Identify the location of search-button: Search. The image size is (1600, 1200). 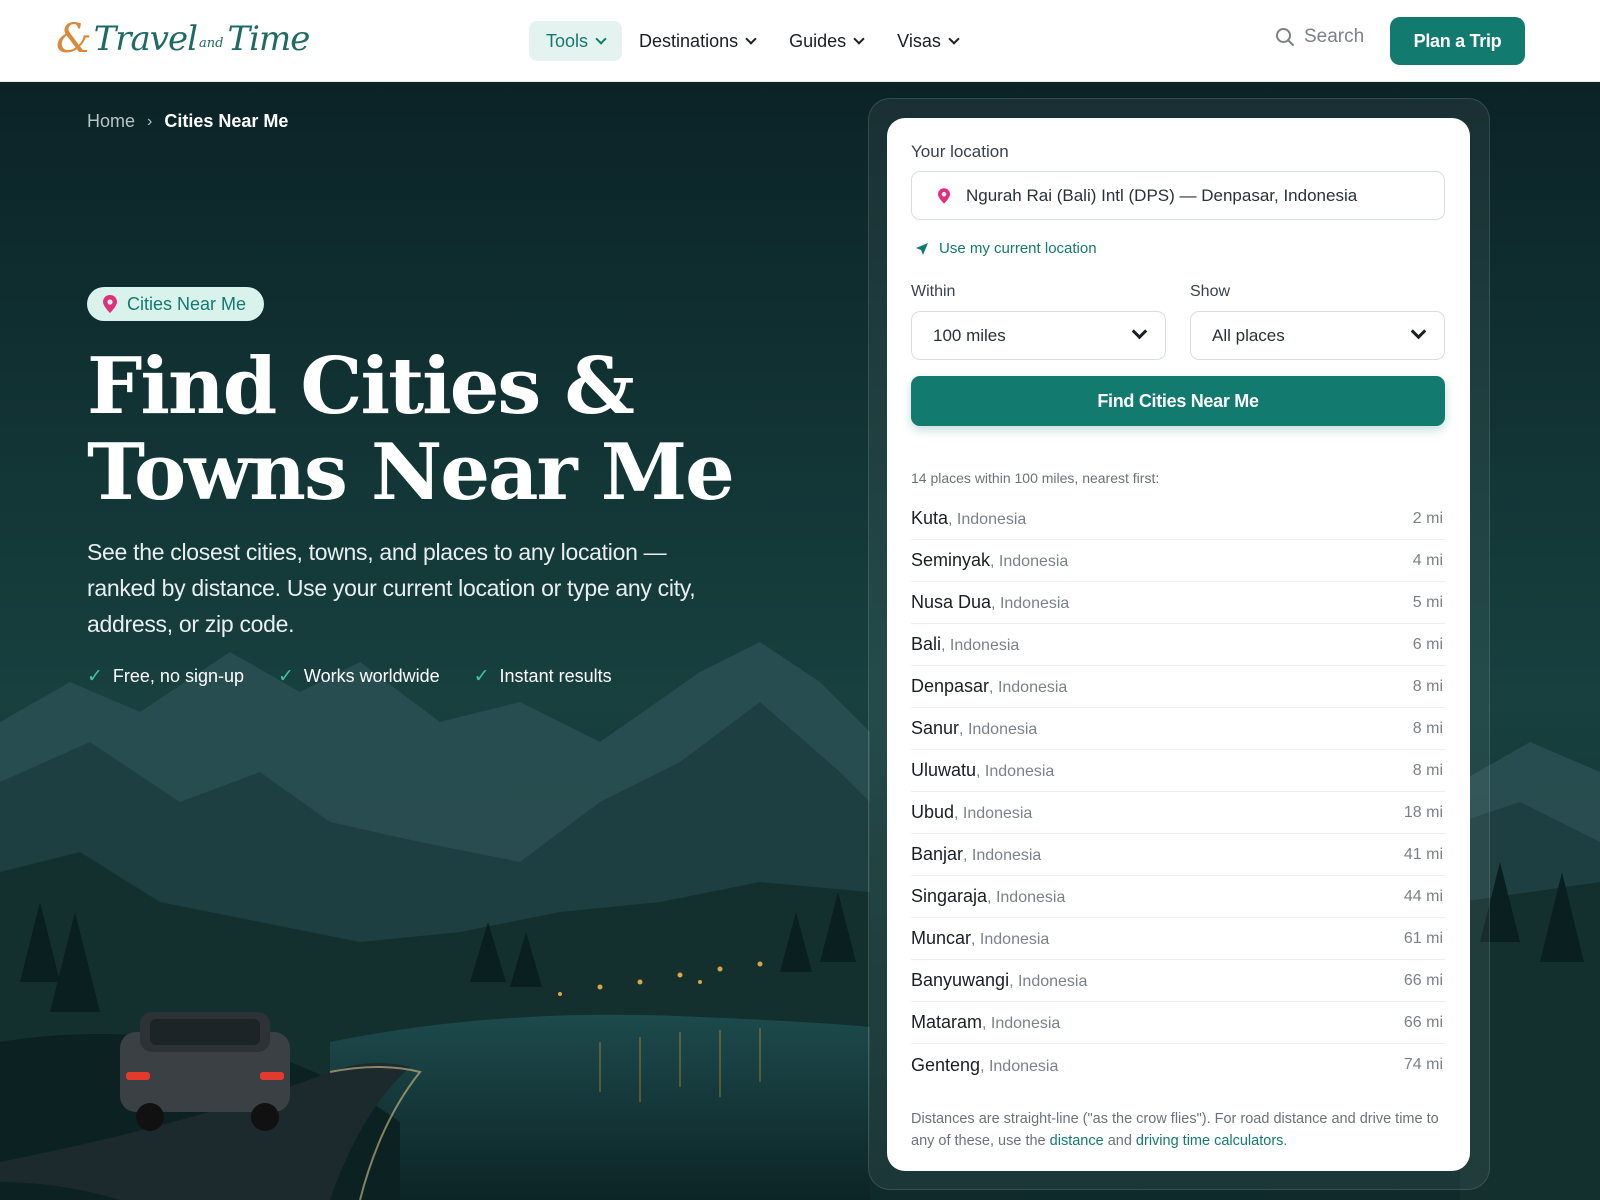
(1319, 37).